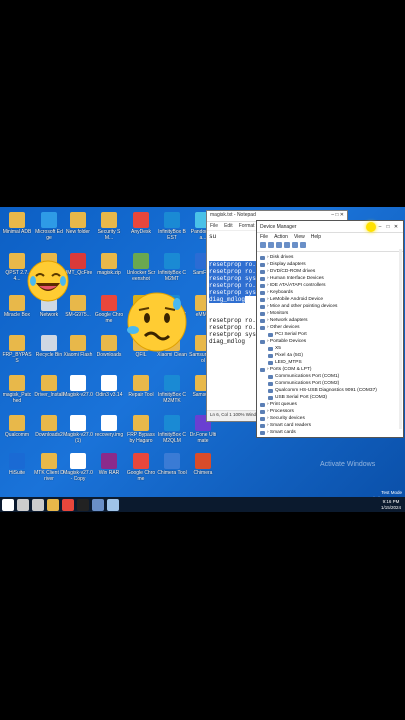 Image resolution: width=405 pixels, height=720 pixels. What do you see at coordinates (380, 227) in the screenshot?
I see `minimize-icon: –` at bounding box center [380, 227].